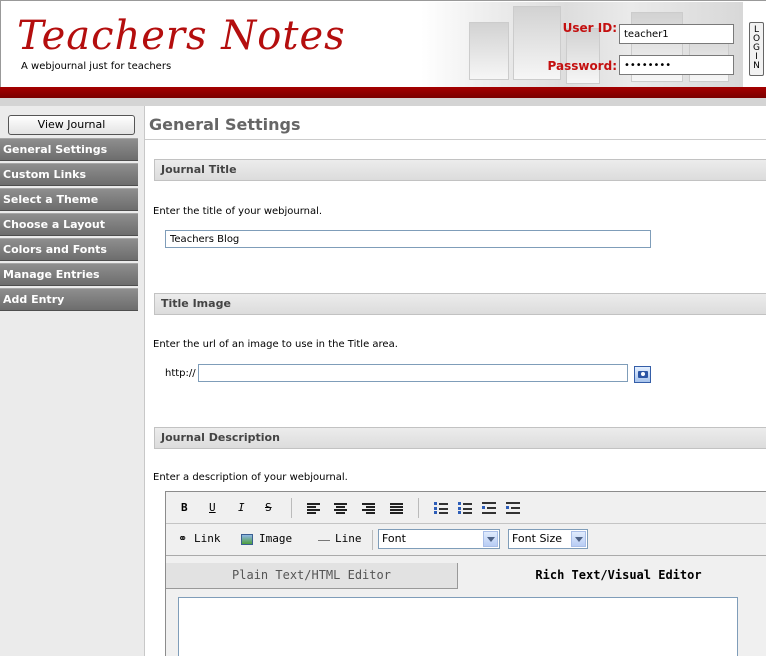 The image size is (766, 656). What do you see at coordinates (268, 507) in the screenshot?
I see `strikethrough-button: S` at bounding box center [268, 507].